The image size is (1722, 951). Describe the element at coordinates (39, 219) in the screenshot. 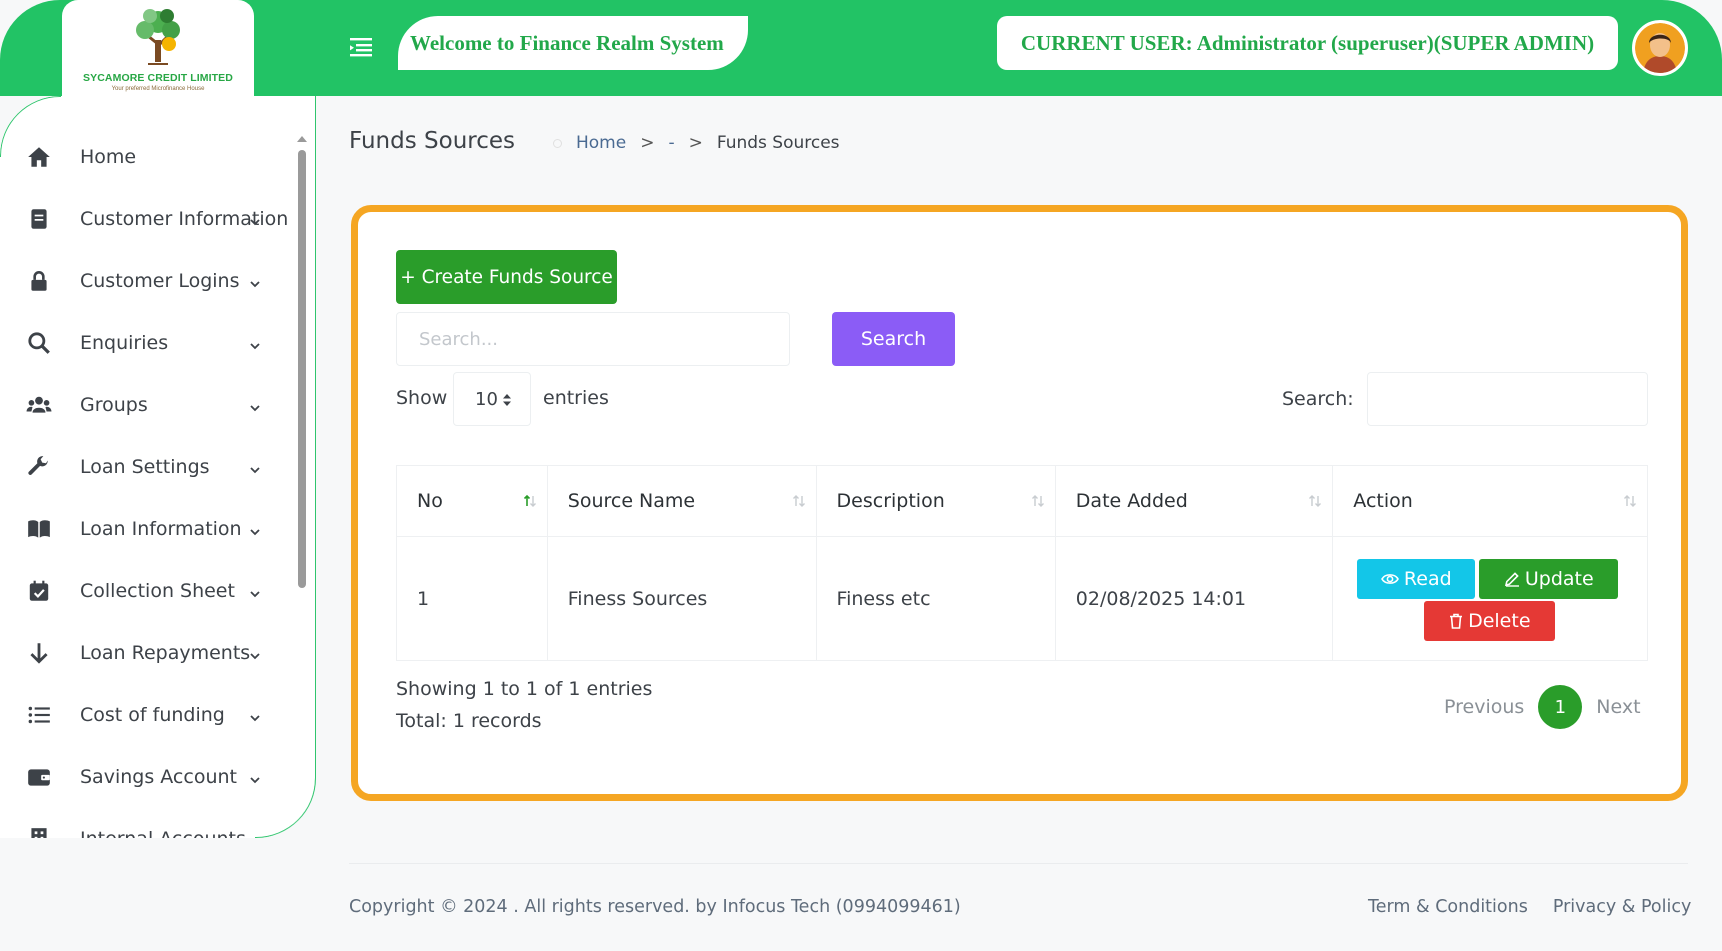

I see `document-icon` at that location.